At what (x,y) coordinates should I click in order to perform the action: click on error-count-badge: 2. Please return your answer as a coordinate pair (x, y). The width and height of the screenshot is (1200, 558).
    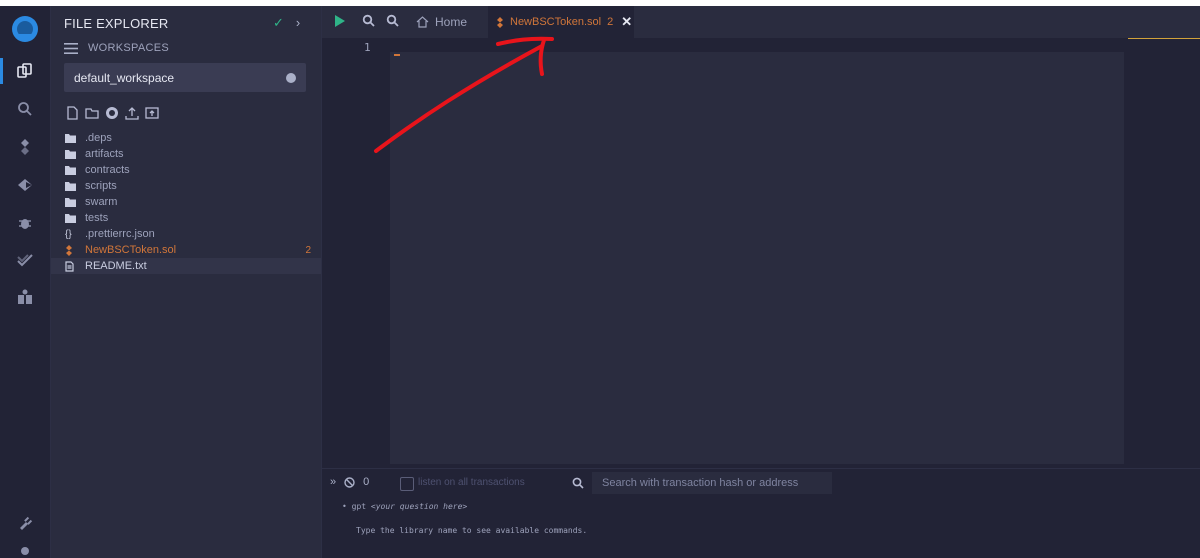
    Looking at the image, I should click on (308, 250).